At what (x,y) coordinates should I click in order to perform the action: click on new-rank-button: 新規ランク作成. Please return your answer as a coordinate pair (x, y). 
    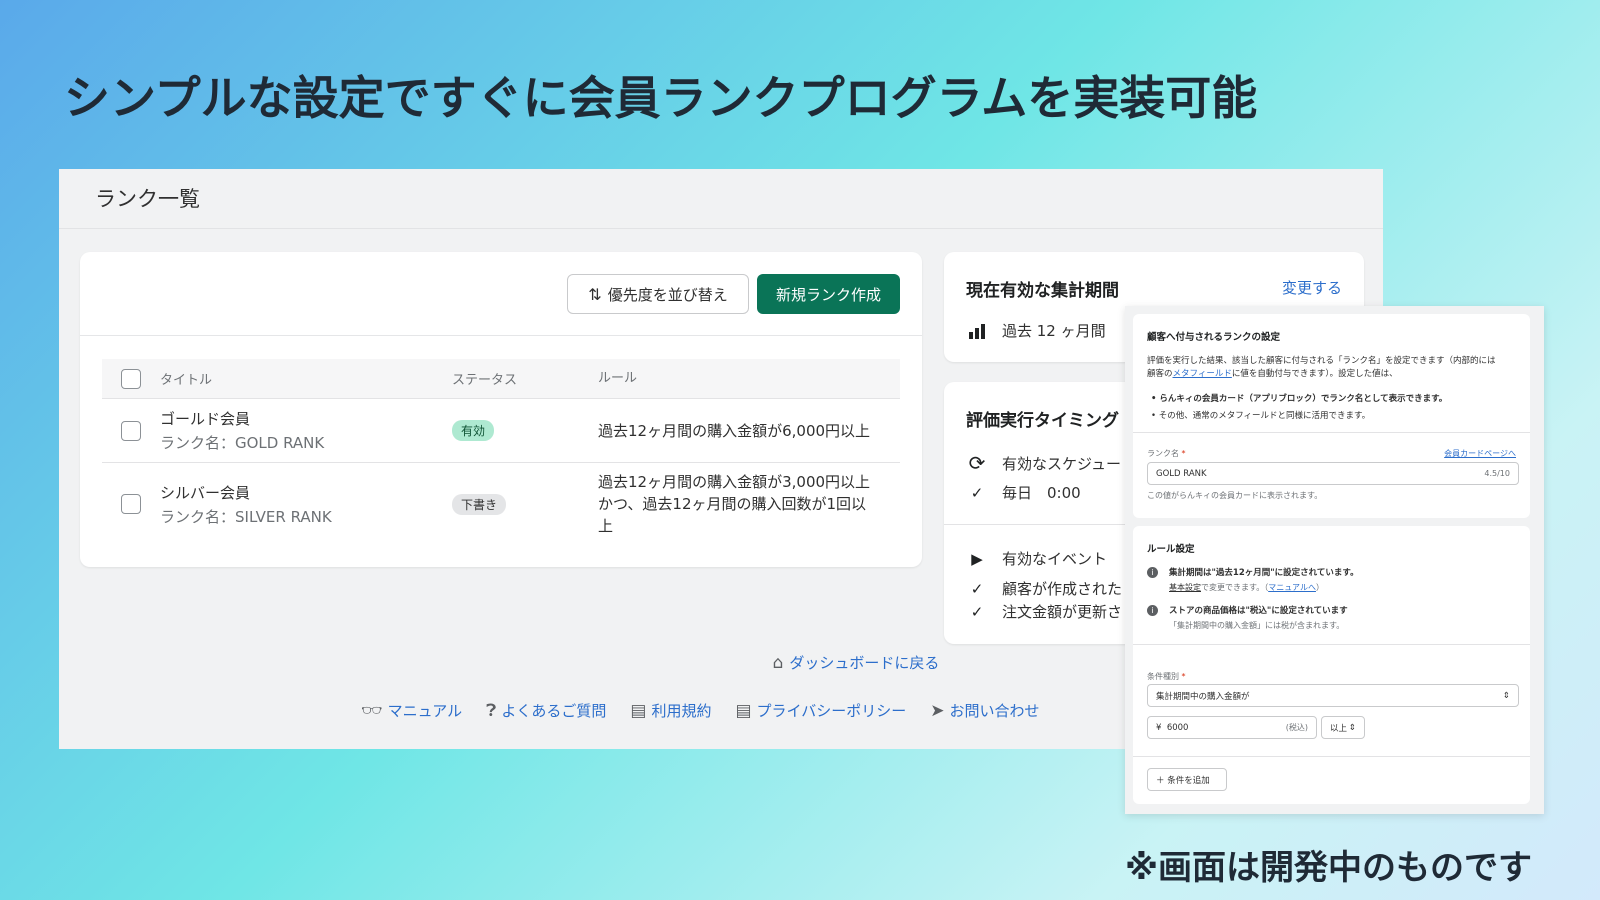
    Looking at the image, I should click on (828, 294).